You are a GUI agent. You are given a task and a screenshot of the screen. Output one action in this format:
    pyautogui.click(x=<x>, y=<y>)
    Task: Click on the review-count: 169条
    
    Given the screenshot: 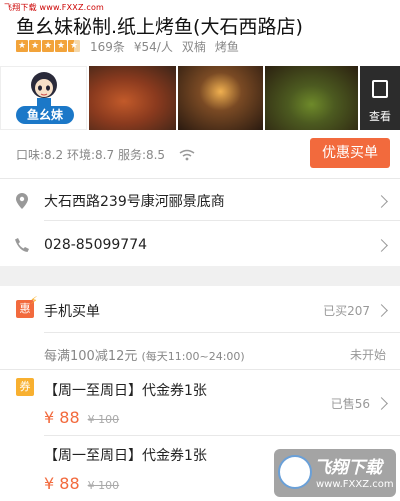 What is the action you would take?
    pyautogui.click(x=107, y=46)
    